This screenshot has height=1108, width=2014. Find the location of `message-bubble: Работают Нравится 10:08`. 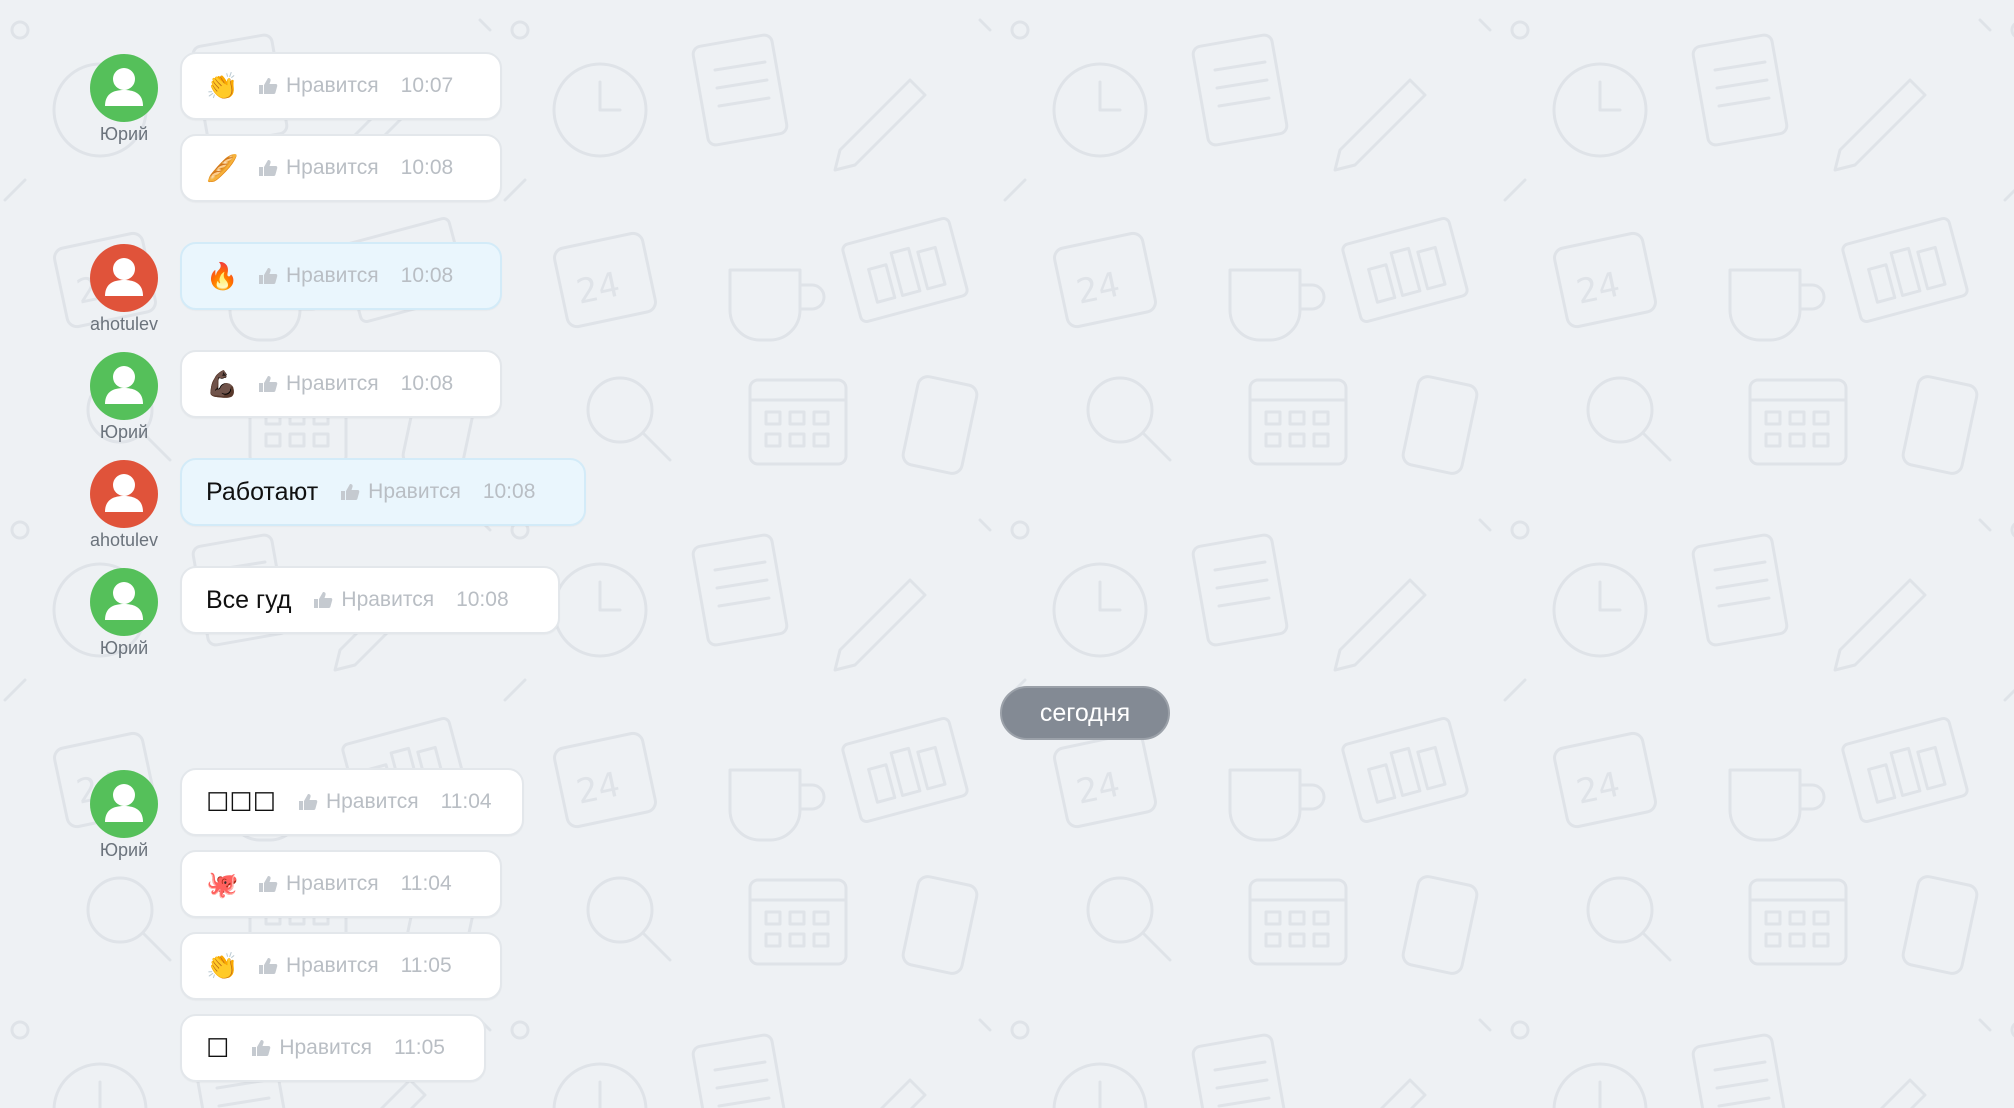

message-bubble: Работают Нравится 10:08 is located at coordinates (383, 492).